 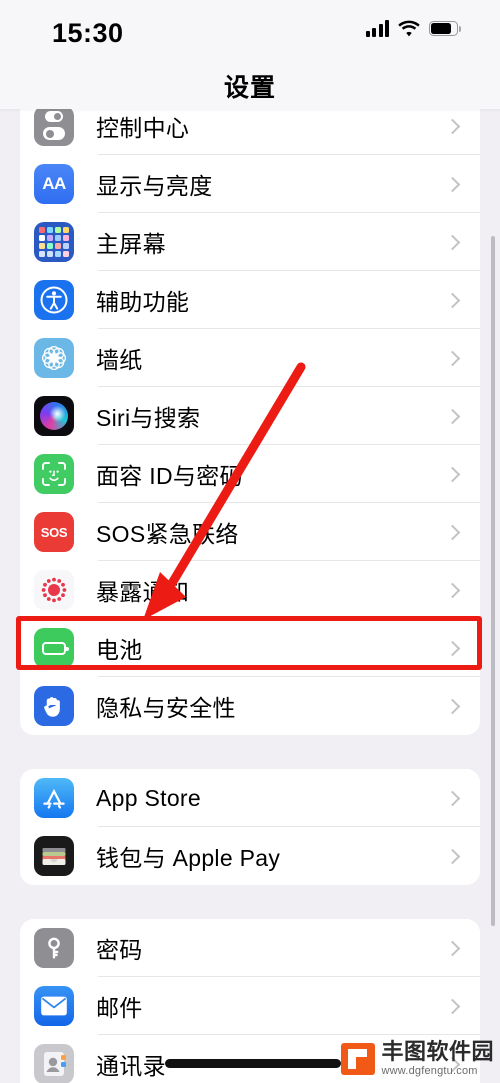 What do you see at coordinates (250, 110) in the screenshot?
I see `navbar-shadow` at bounding box center [250, 110].